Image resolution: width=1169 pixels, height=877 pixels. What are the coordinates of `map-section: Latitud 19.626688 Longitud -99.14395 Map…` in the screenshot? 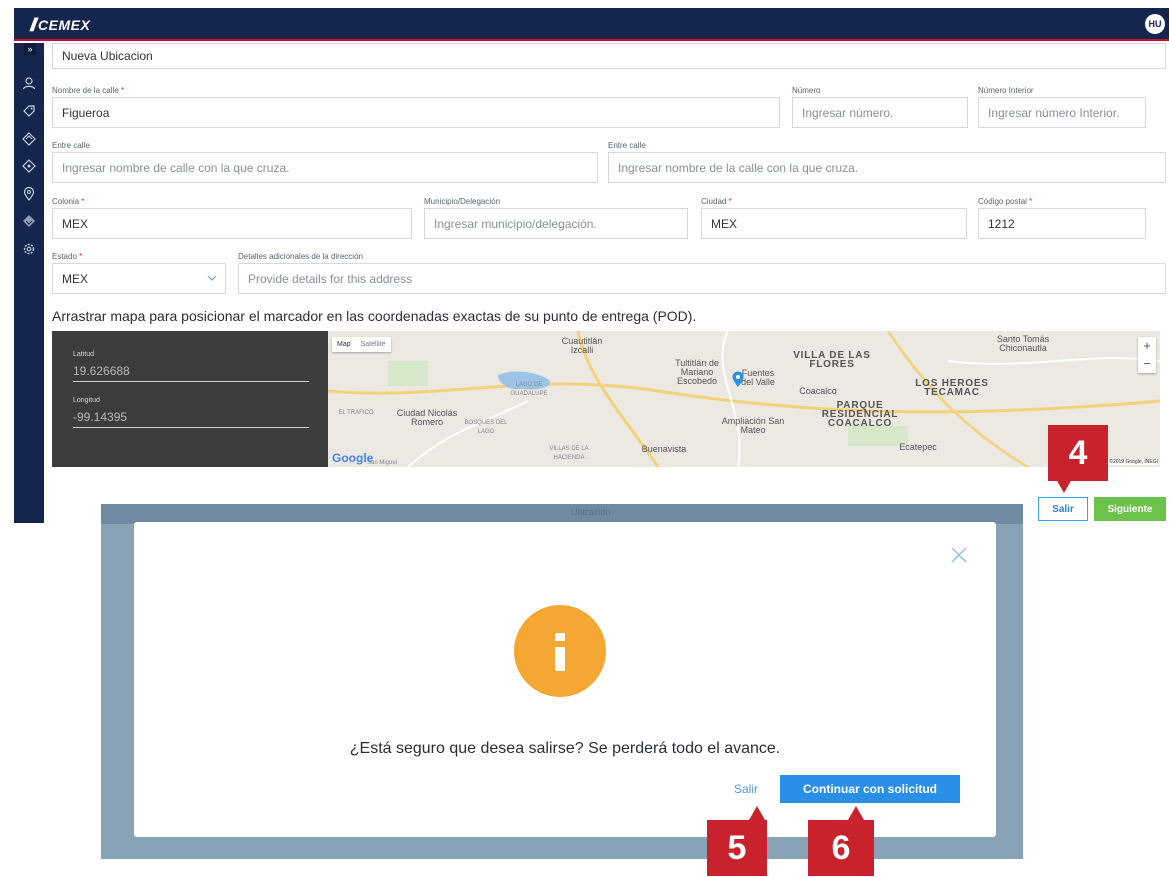 It's located at (606, 399).